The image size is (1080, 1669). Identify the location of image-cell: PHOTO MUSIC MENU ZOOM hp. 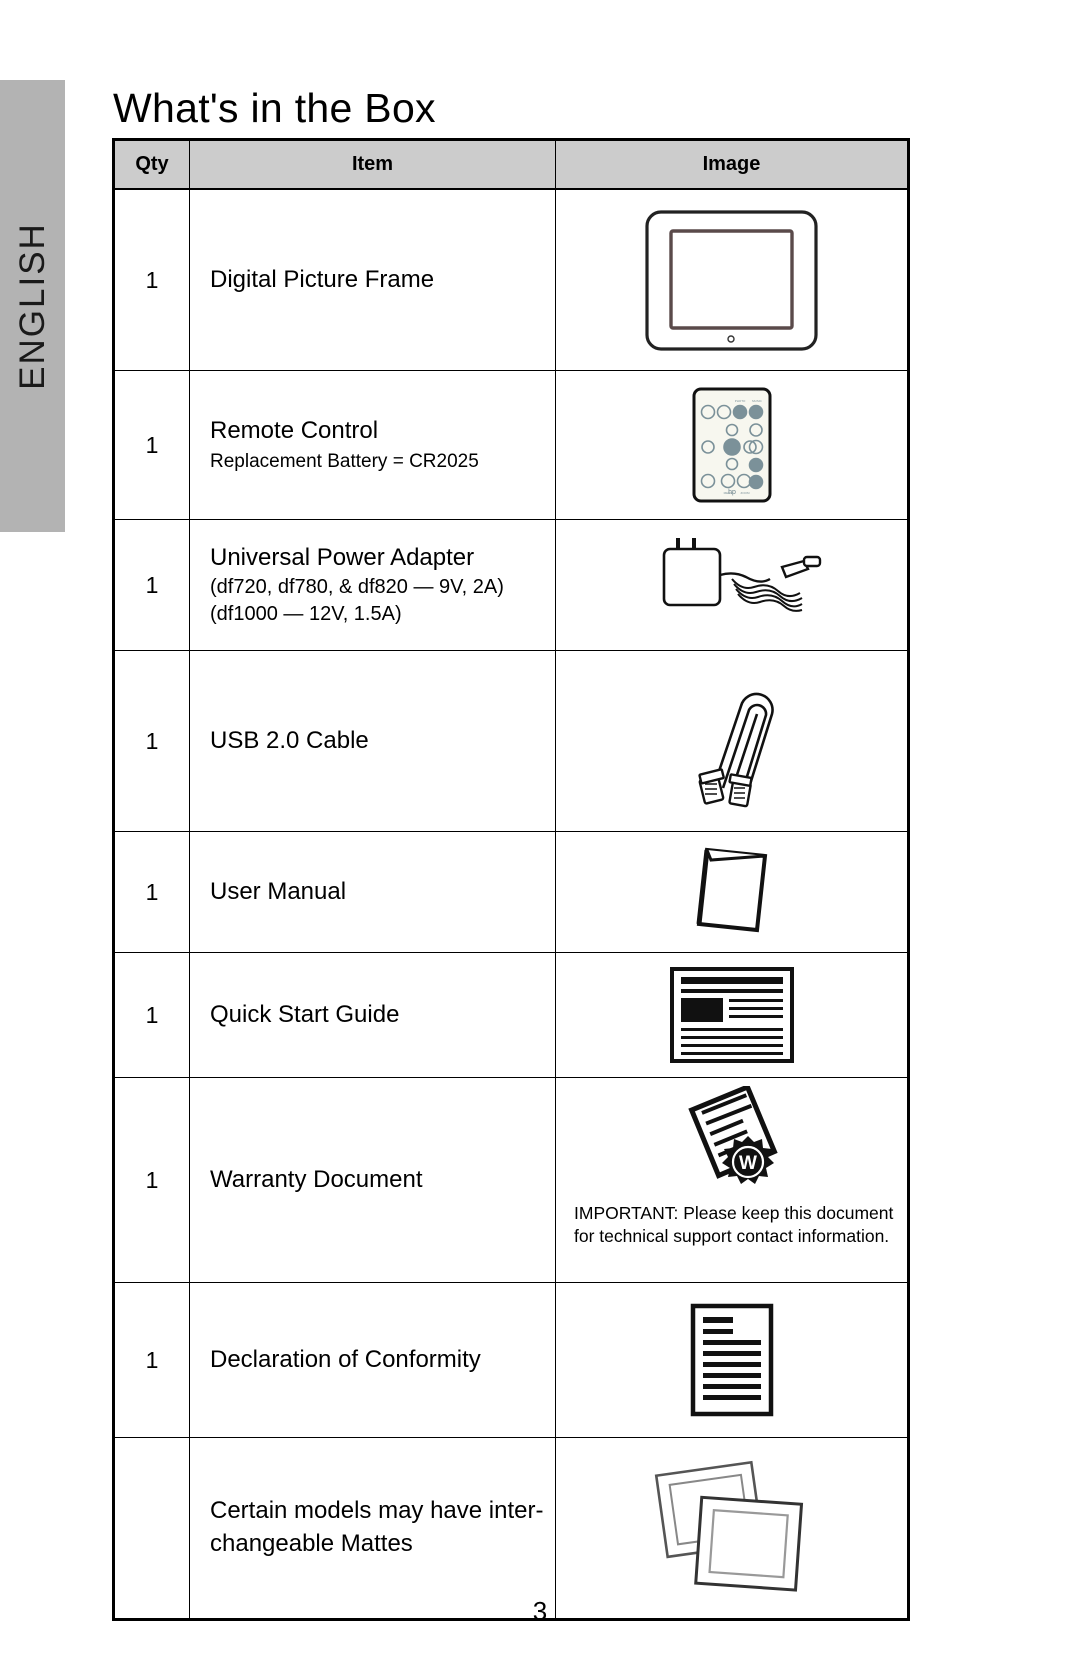
(732, 445).